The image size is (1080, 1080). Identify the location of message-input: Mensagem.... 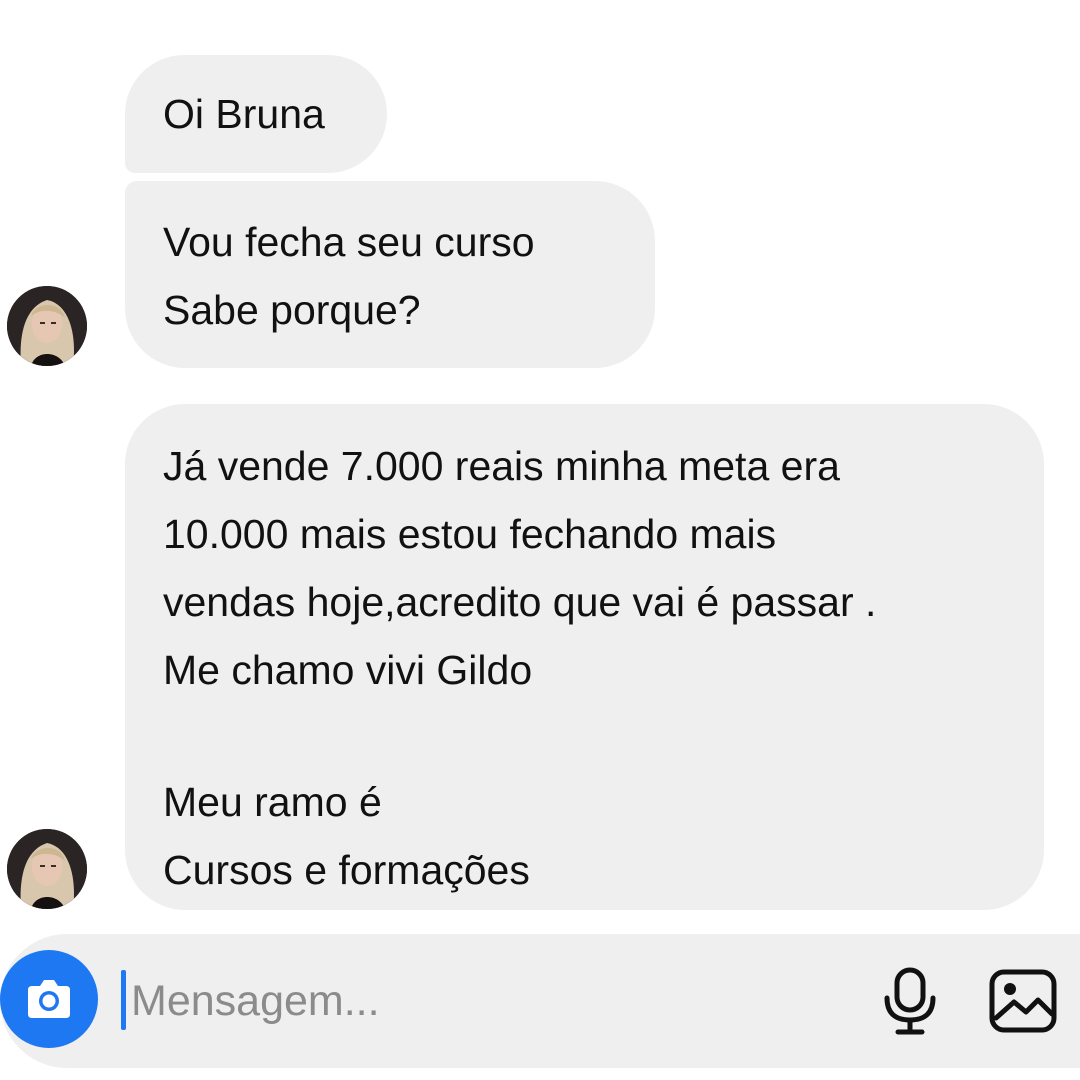
(255, 1001).